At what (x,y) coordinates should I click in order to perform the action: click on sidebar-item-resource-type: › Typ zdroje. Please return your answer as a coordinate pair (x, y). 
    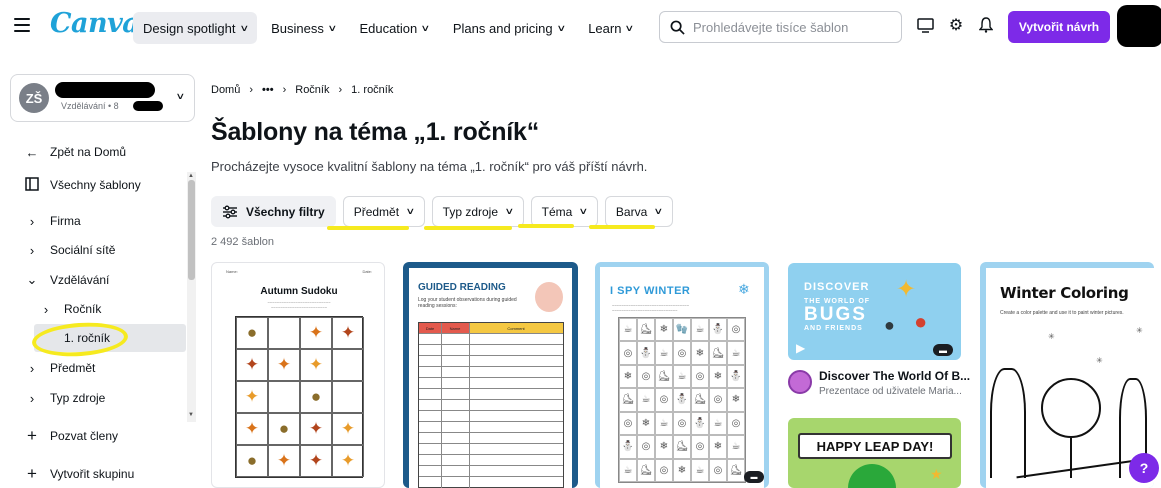
    Looking at the image, I should click on (104, 398).